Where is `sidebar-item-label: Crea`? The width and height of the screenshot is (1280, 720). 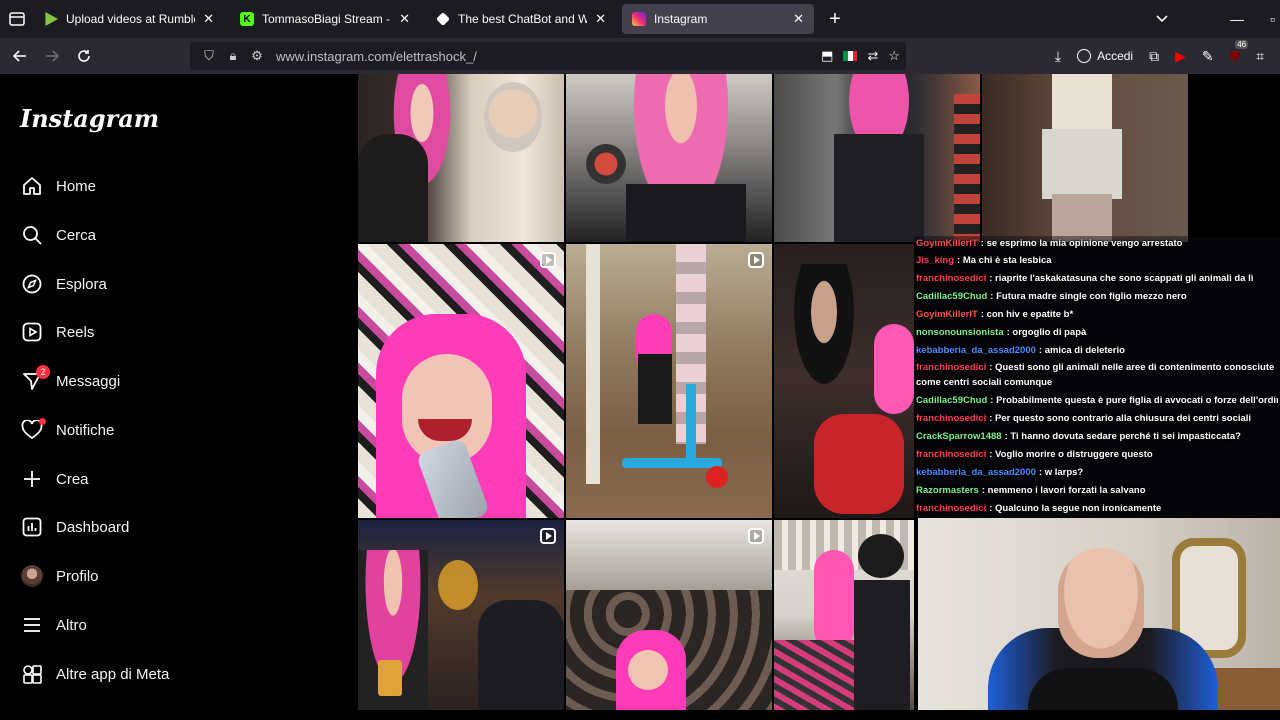 sidebar-item-label: Crea is located at coordinates (72, 479).